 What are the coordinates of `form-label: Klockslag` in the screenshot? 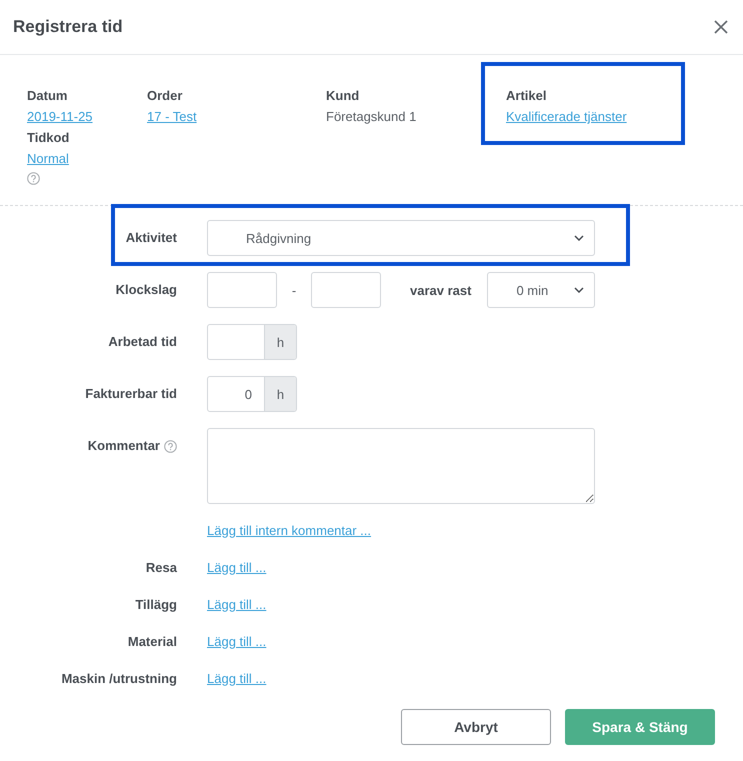 It's located at (146, 290).